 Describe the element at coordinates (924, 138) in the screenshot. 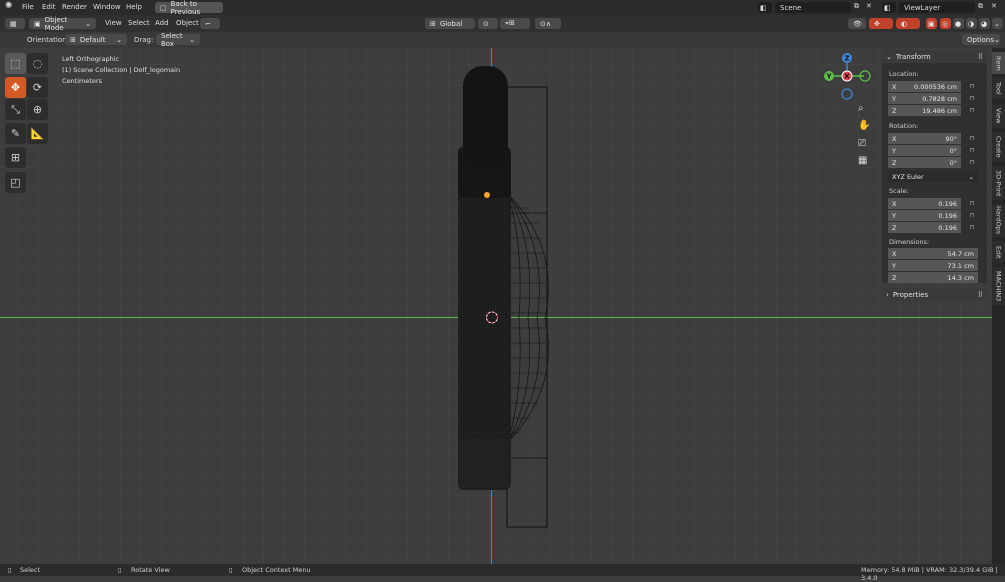

I see `rotation-x-field: X 90°` at that location.